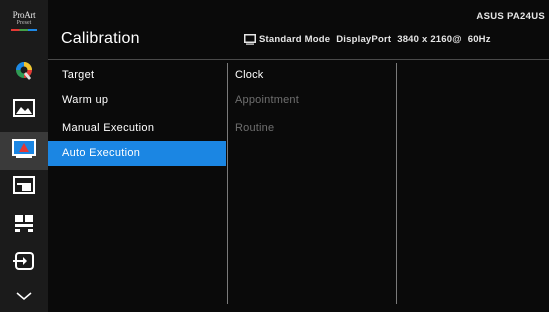  Describe the element at coordinates (101, 153) in the screenshot. I see `menu-item-label: Auto Execution` at that location.